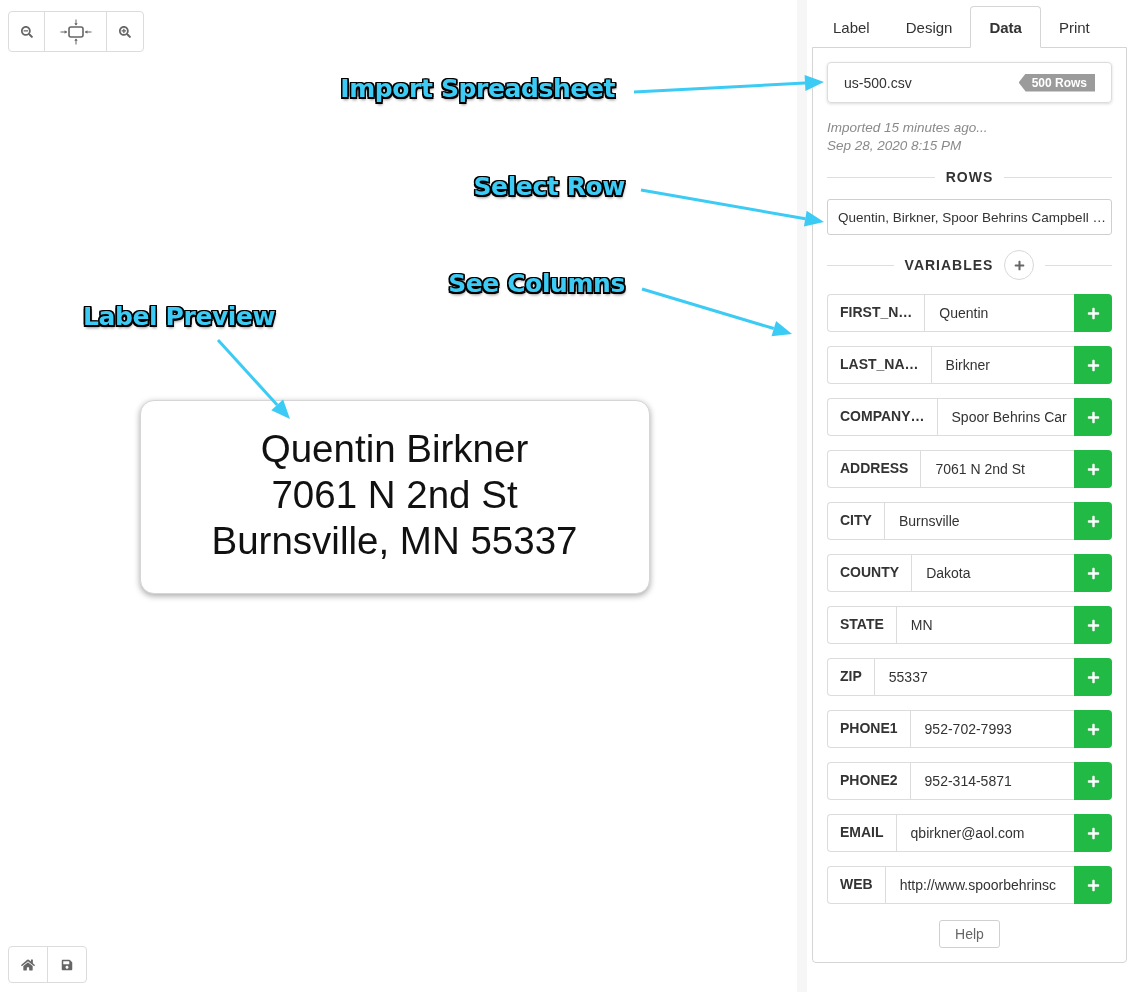 The height and width of the screenshot is (992, 1132). I want to click on section-heading: ROWS, so click(969, 177).